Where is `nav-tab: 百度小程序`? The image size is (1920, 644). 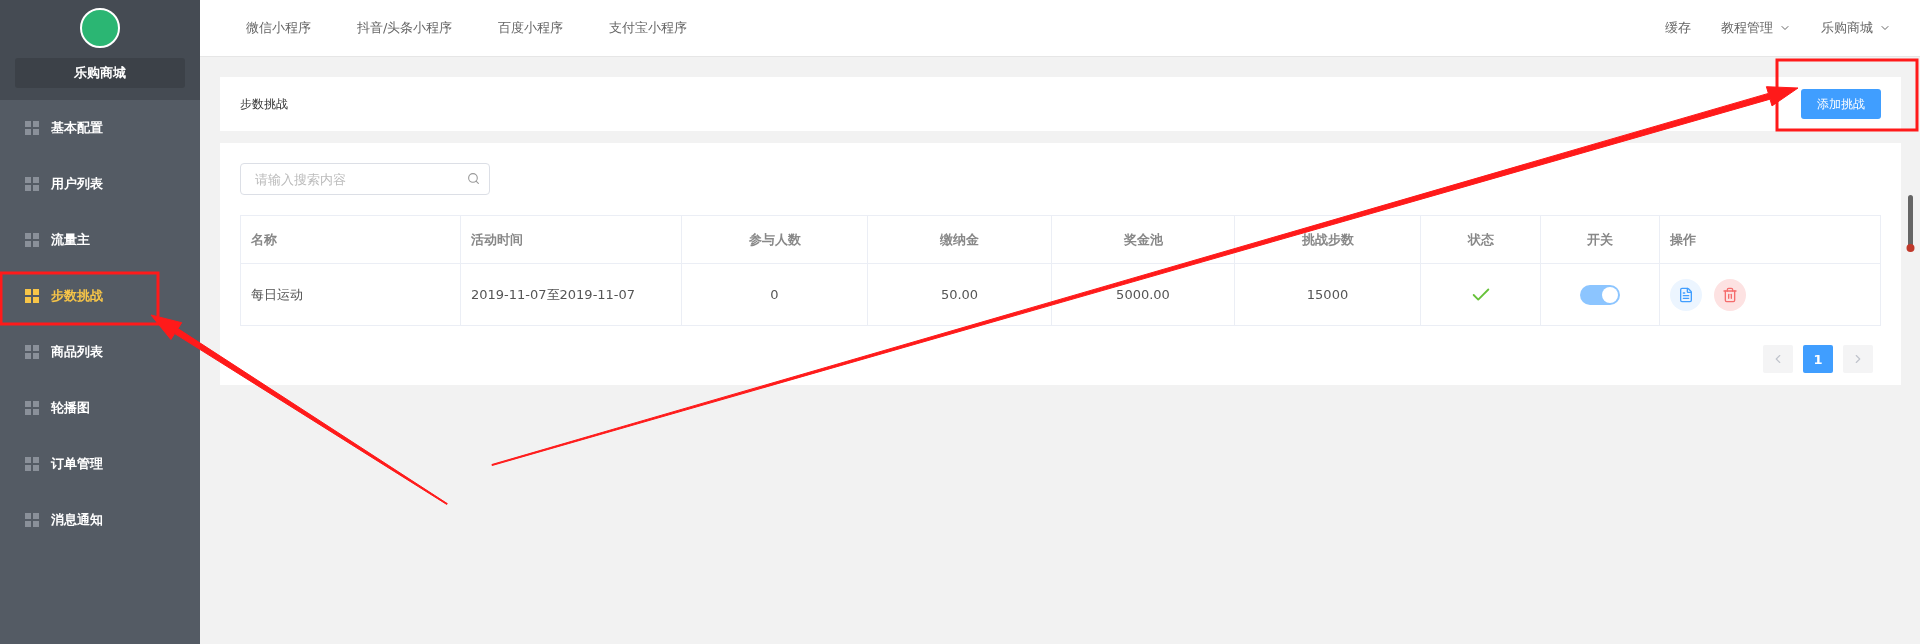 nav-tab: 百度小程序 is located at coordinates (531, 28).